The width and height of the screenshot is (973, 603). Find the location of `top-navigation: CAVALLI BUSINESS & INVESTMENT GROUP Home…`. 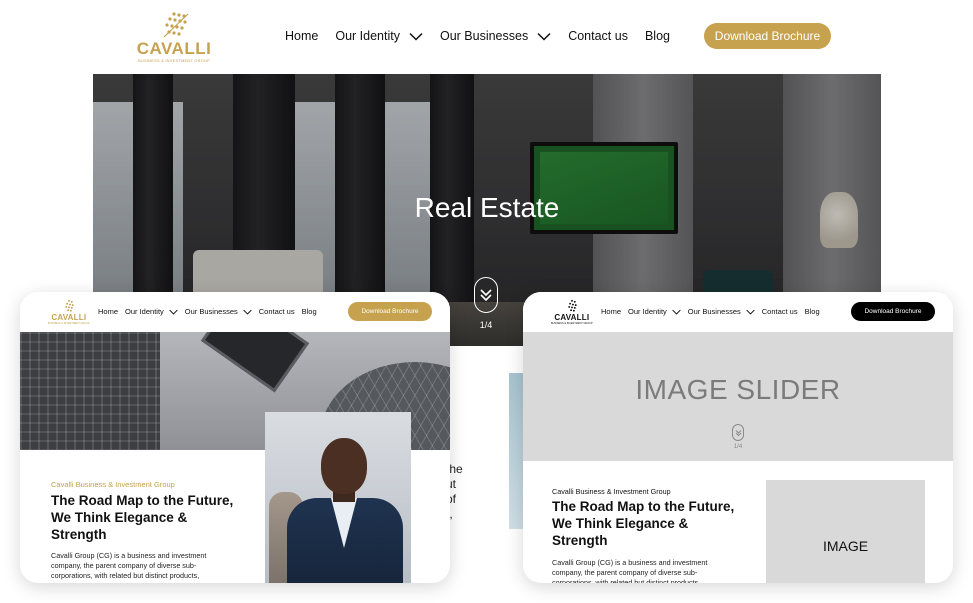

top-navigation: CAVALLI BUSINESS & INVESTMENT GROUP Home… is located at coordinates (486, 37).